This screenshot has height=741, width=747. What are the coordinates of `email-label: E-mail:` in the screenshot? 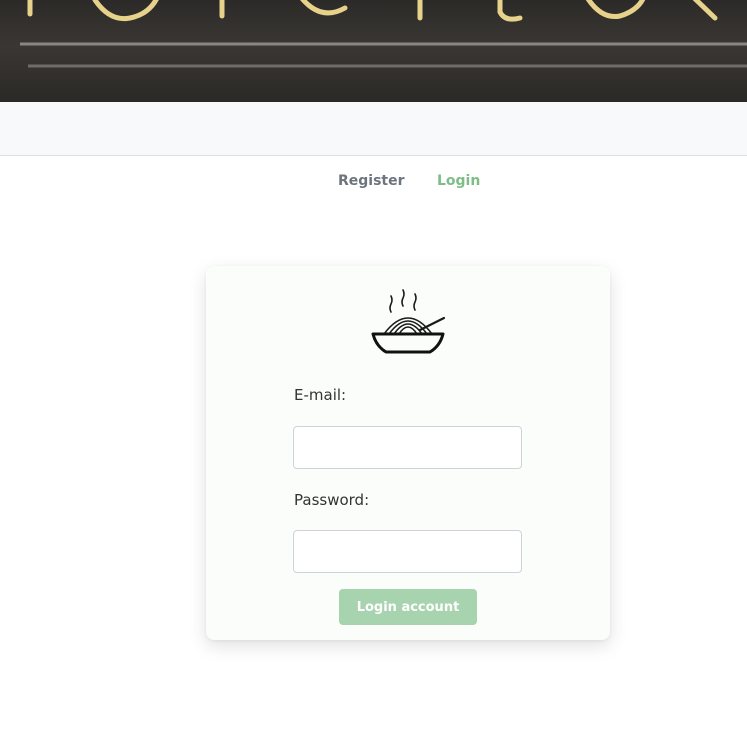 It's located at (320, 395).